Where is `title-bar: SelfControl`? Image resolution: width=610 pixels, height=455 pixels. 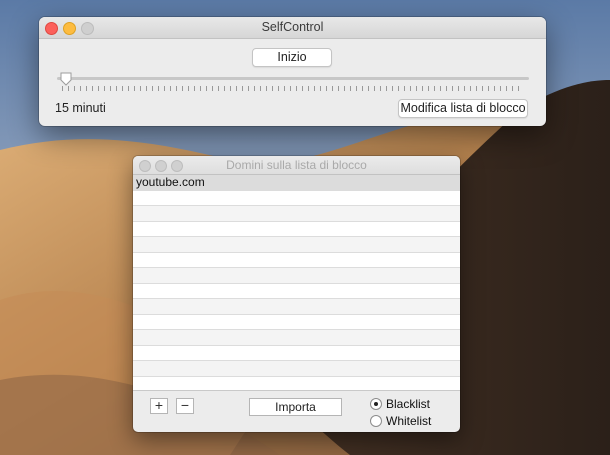 title-bar: SelfControl is located at coordinates (292, 28).